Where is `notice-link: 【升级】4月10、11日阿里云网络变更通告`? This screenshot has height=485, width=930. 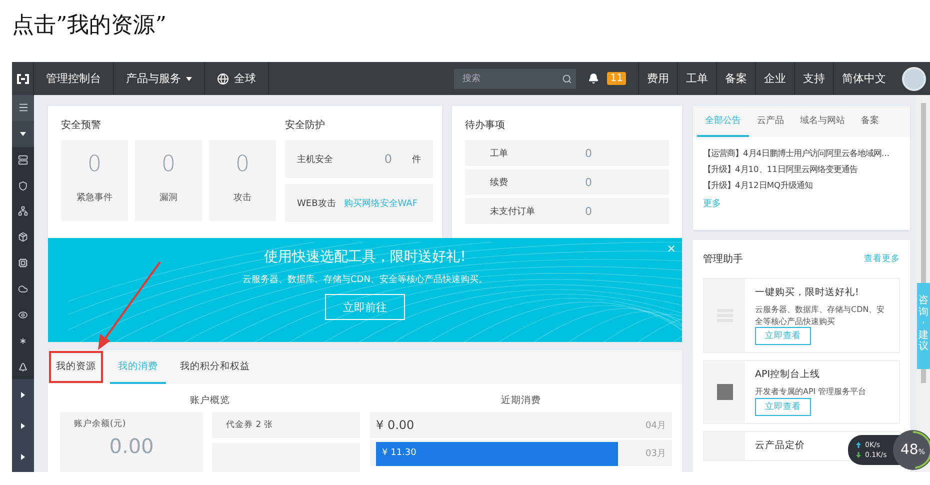
notice-link: 【升级】4月10、11日阿里云网络变更通告 is located at coordinates (801, 169).